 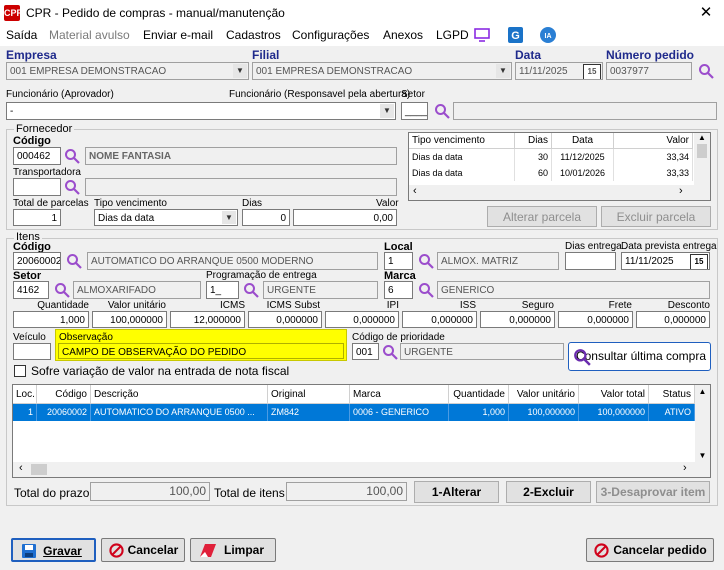 I want to click on valor-unitario-field: 100,000000, so click(x=129, y=319).